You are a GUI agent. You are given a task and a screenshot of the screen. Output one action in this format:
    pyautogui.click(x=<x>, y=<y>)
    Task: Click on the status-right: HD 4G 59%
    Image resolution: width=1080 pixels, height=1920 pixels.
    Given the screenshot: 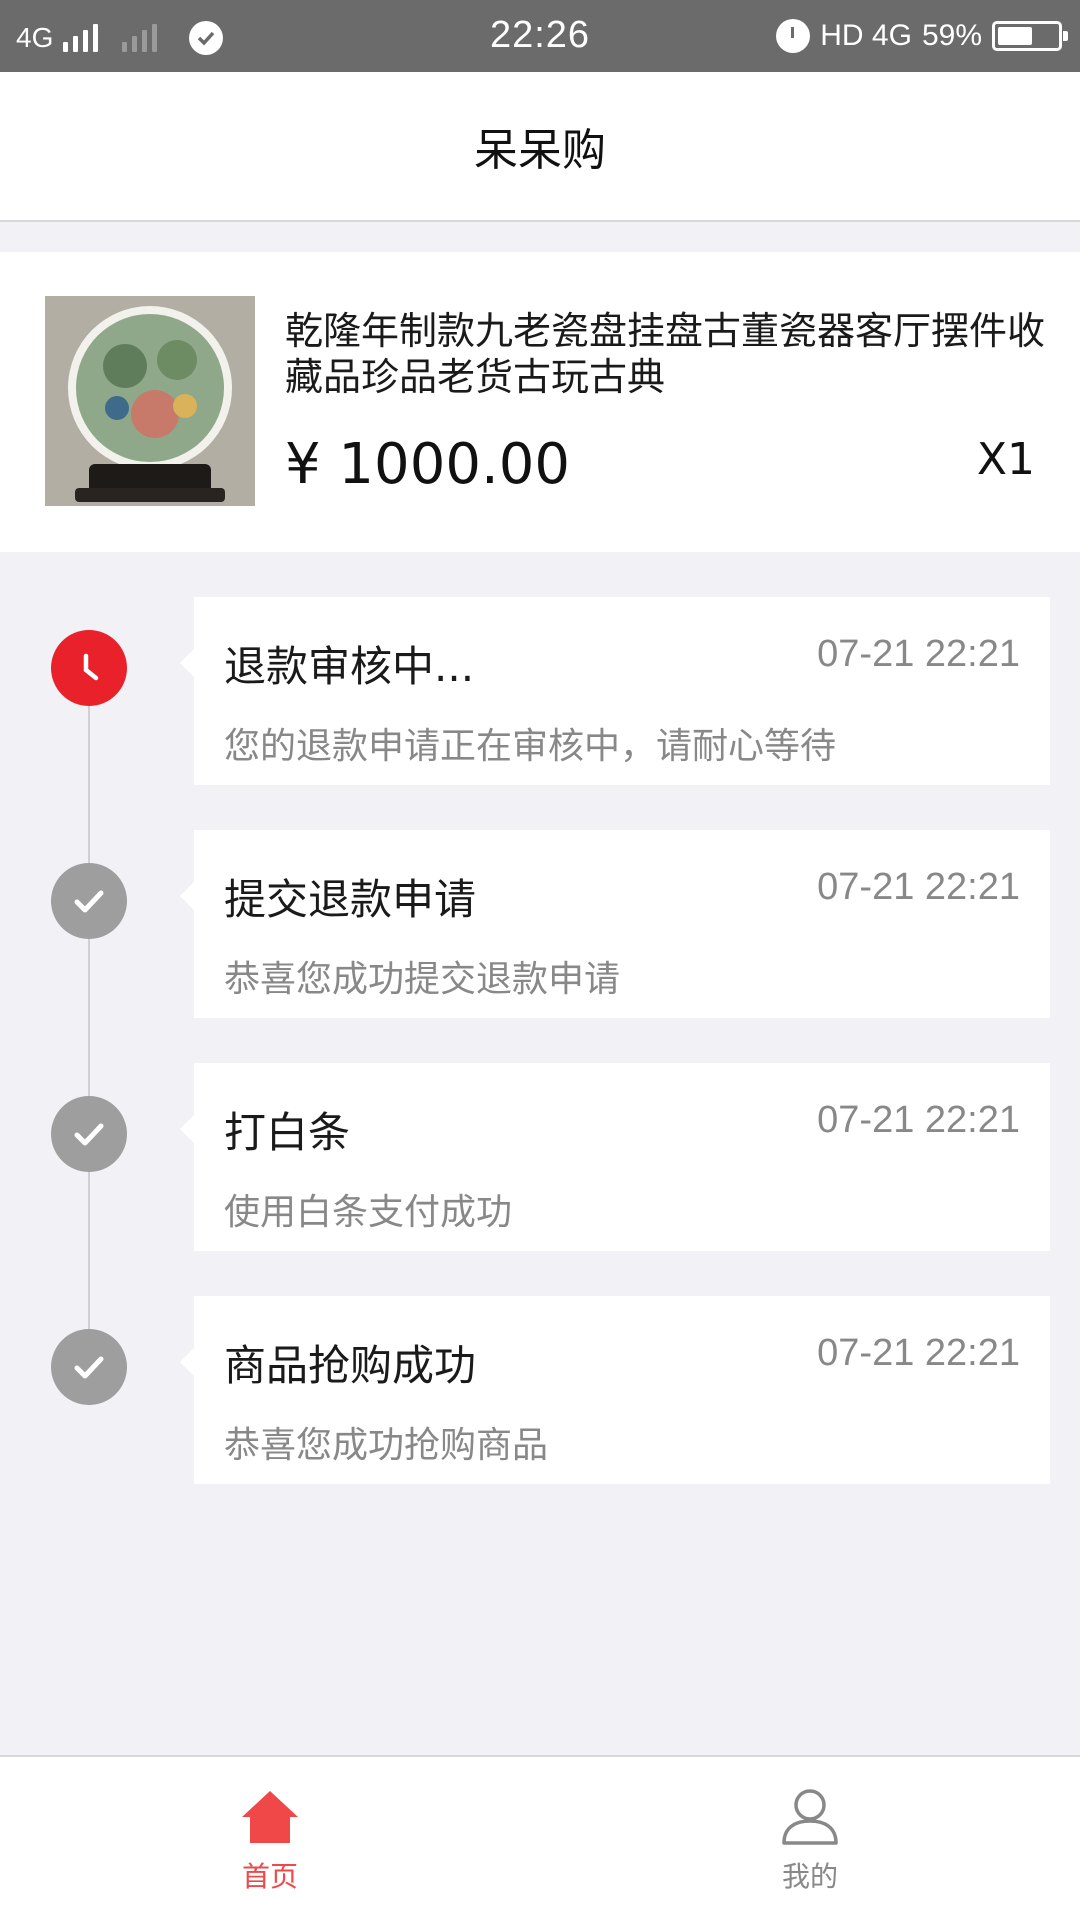 What is the action you would take?
    pyautogui.click(x=922, y=36)
    